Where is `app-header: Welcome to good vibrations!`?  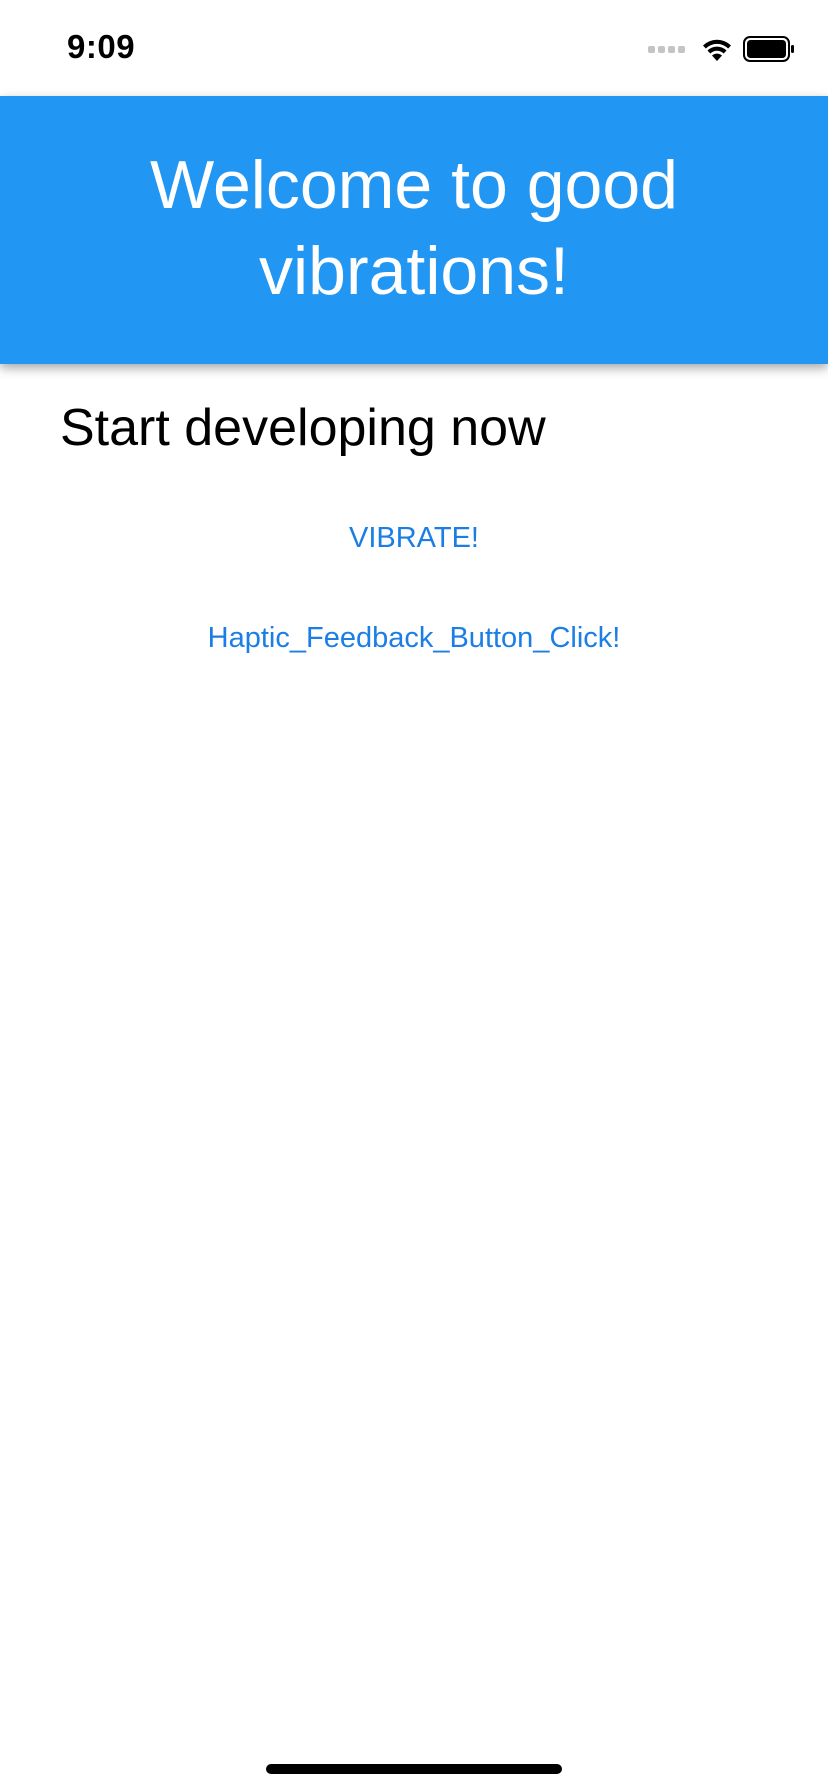
app-header: Welcome to good vibrations! is located at coordinates (414, 230).